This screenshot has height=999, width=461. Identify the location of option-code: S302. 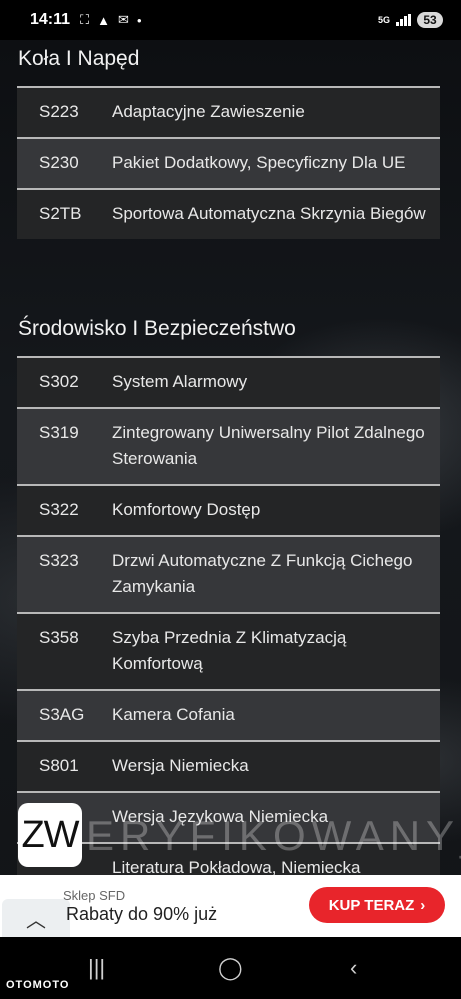
(59, 381).